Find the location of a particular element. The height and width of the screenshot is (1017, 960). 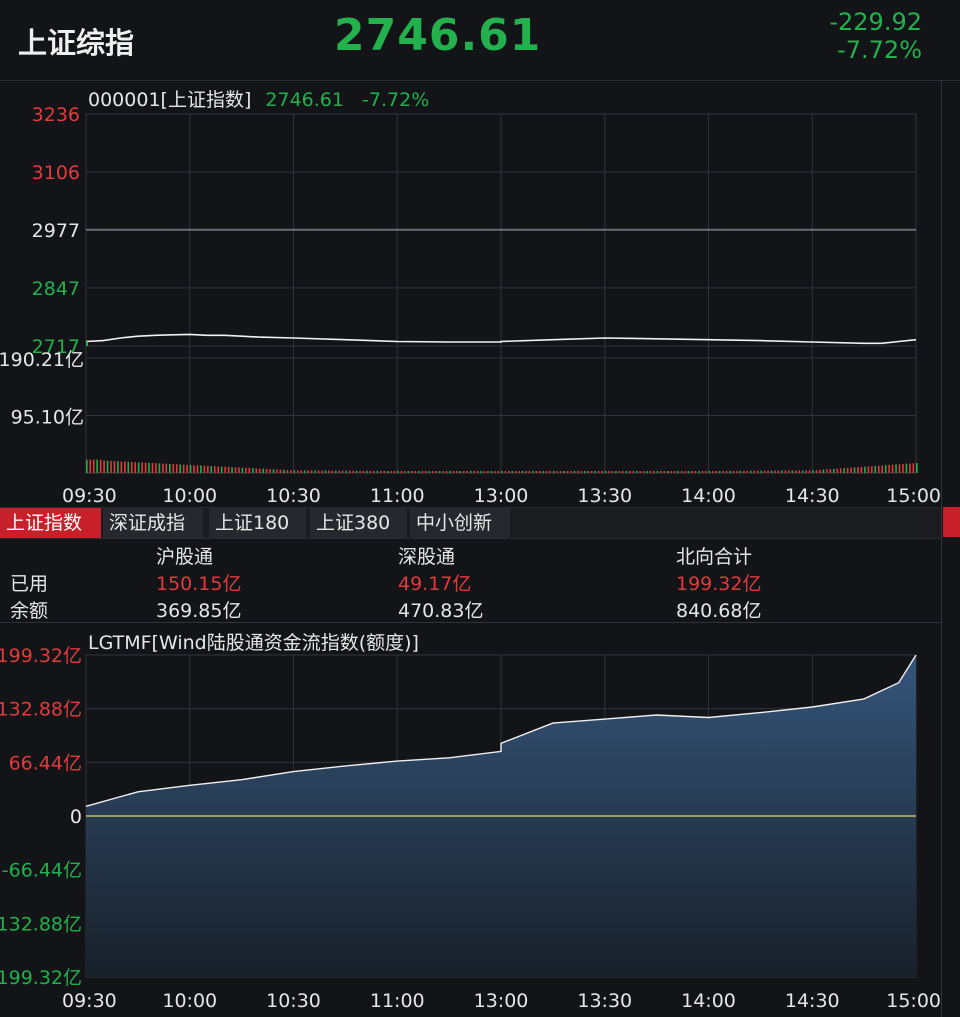

tab-sz-component: 深证成指 is located at coordinates (153, 523).